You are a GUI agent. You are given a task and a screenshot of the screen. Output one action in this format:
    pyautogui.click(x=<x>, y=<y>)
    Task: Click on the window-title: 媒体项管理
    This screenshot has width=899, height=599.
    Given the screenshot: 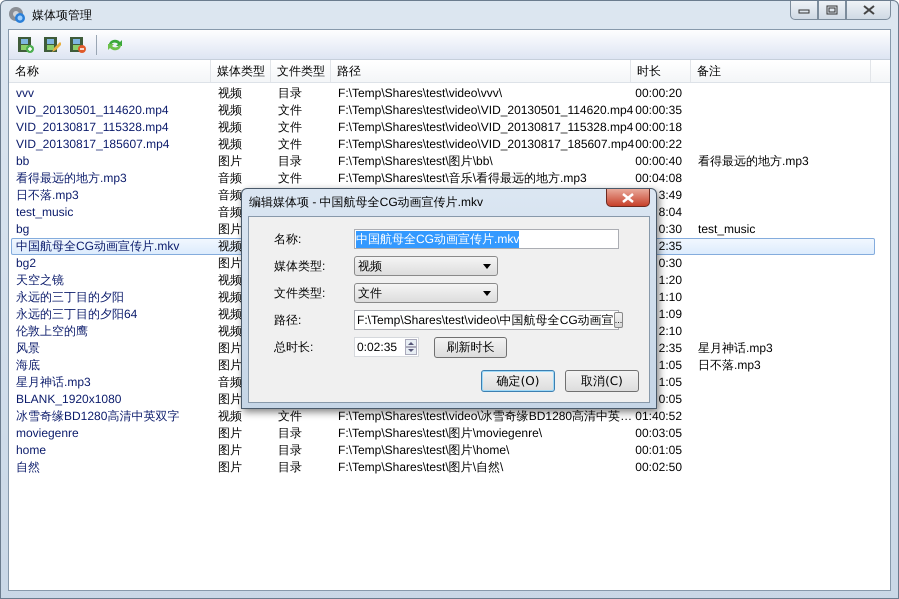 What is the action you would take?
    pyautogui.click(x=62, y=15)
    